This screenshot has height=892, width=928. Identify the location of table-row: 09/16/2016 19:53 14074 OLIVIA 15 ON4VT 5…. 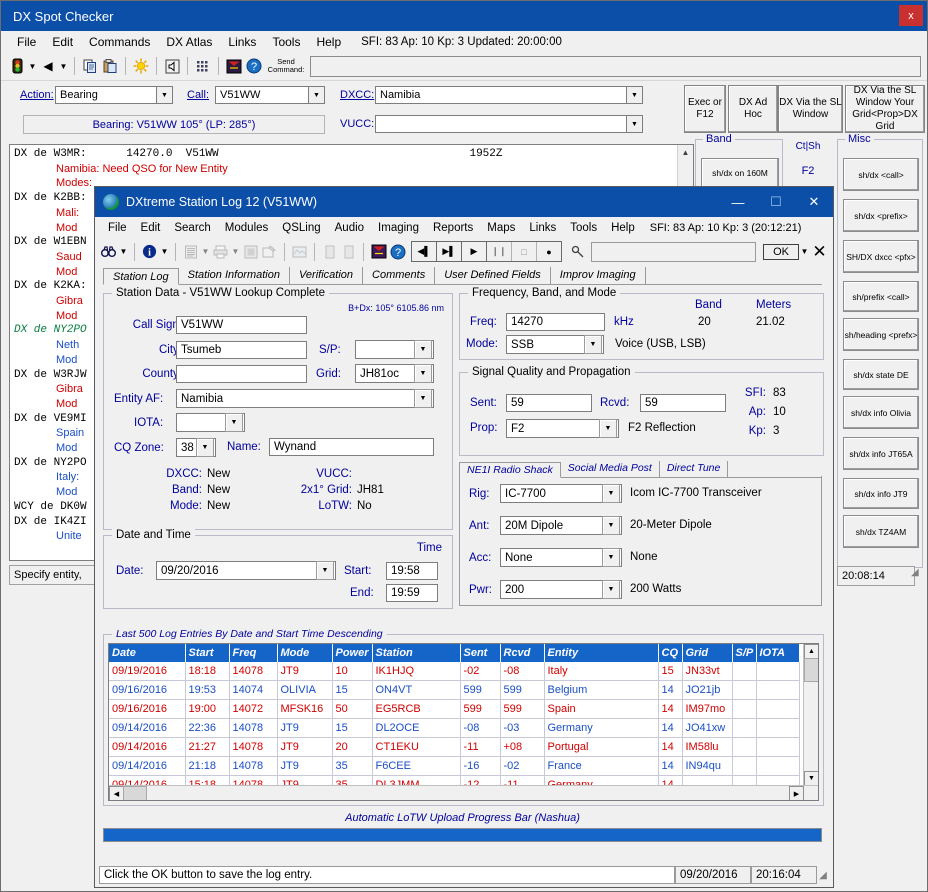
(454, 690).